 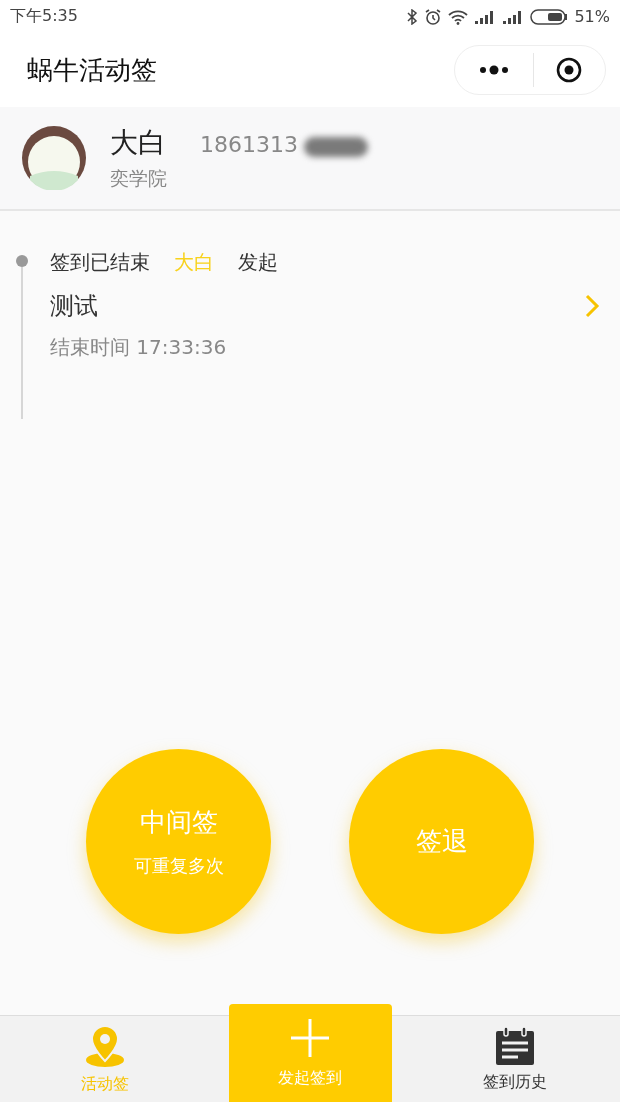 What do you see at coordinates (412, 16) in the screenshot?
I see `bluetooth-icon` at bounding box center [412, 16].